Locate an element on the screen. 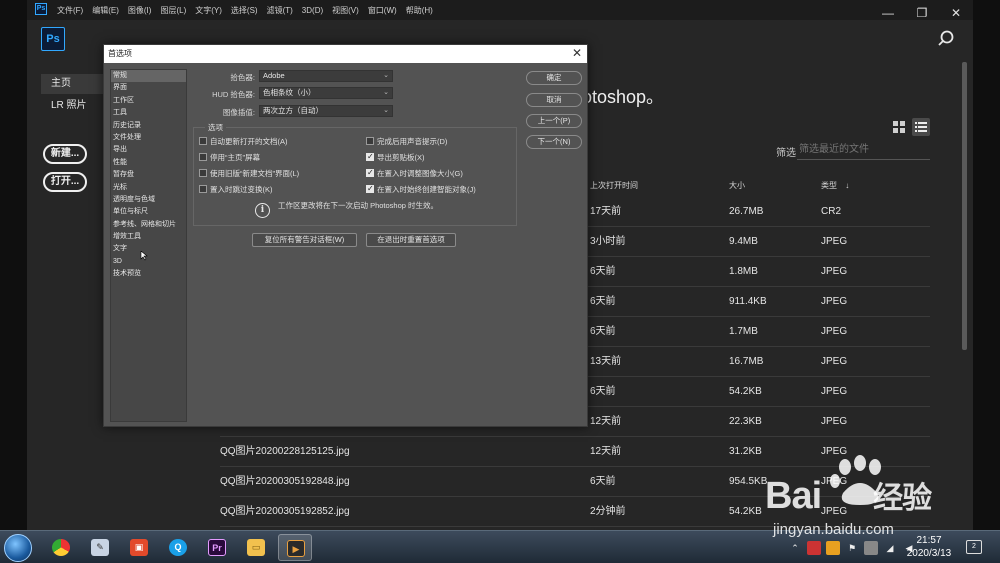 This screenshot has width=1000, height=563. file-size: 16.7MB is located at coordinates (746, 361).